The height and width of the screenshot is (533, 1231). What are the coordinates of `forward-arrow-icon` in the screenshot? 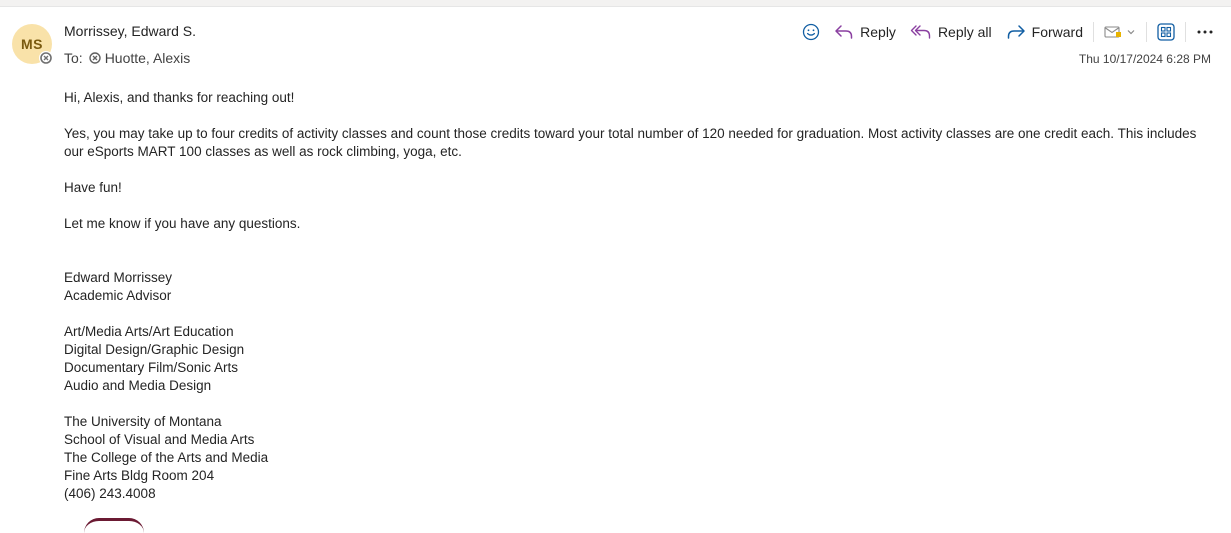 It's located at (1016, 32).